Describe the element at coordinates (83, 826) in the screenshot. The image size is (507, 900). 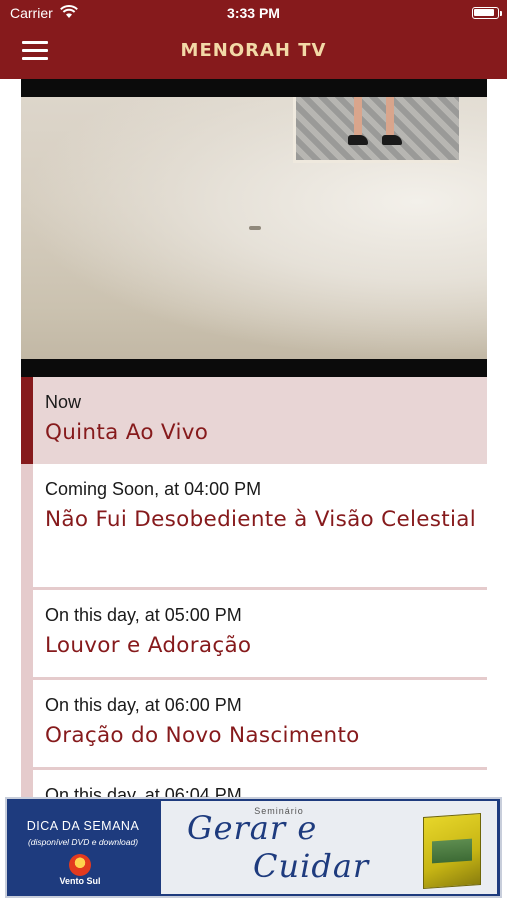
I see `ad-tagline: DICA DA SEMANA` at that location.